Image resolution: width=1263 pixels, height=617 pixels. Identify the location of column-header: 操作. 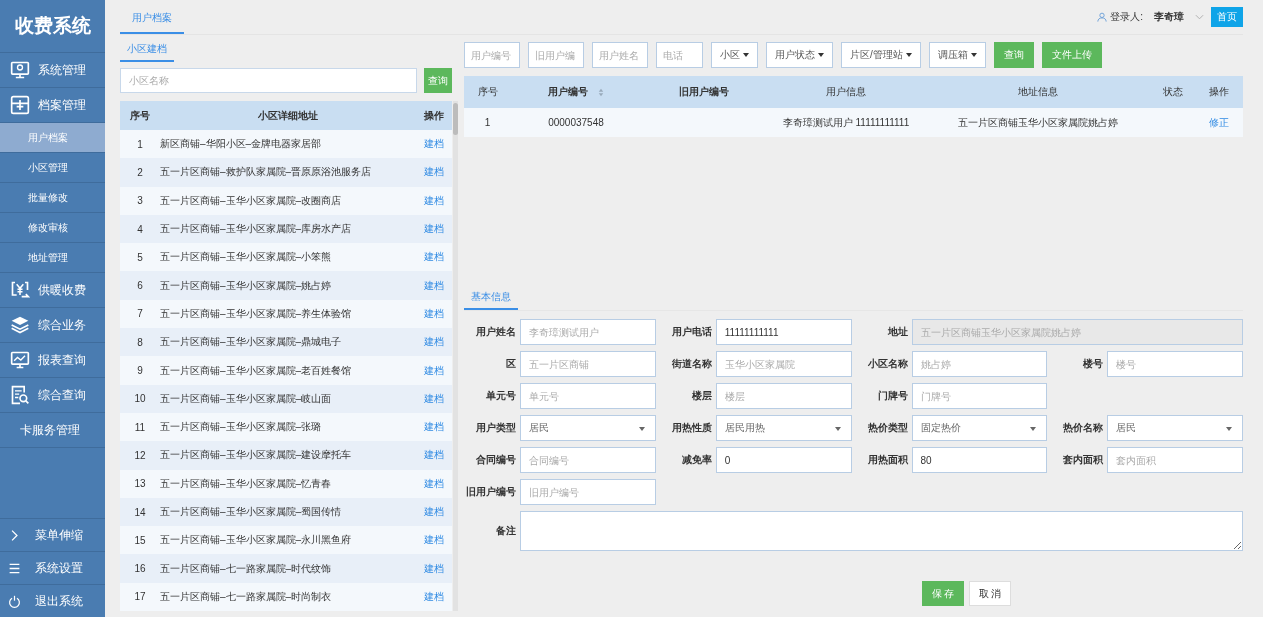
(1219, 92).